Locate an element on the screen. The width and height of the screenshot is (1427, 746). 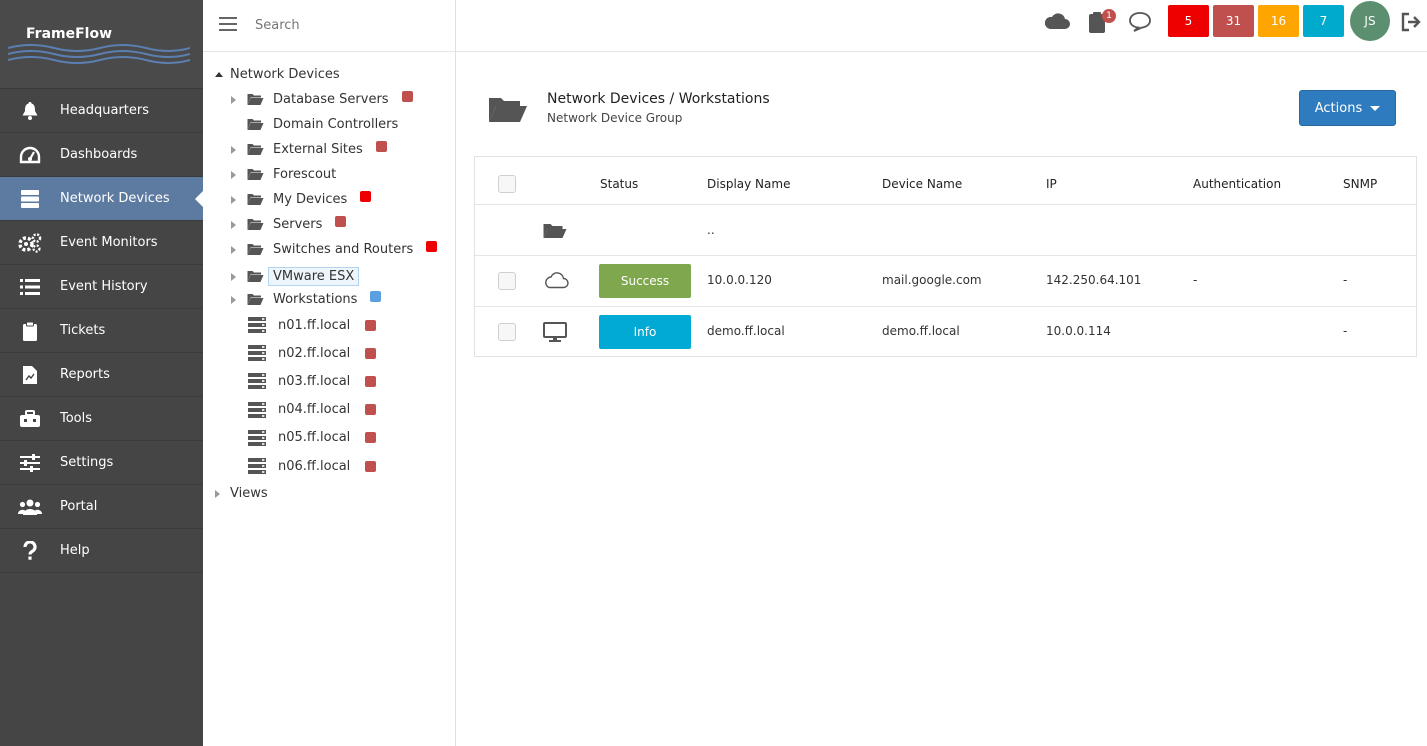
tree-device-item: n01.ff.local is located at coordinates (312, 325).